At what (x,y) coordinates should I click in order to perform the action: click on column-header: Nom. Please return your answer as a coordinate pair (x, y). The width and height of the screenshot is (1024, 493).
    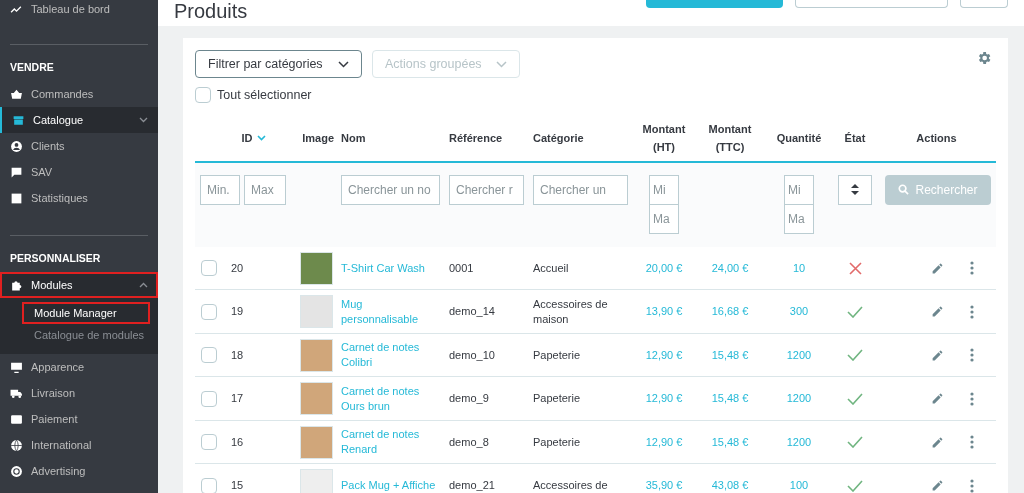
    Looking at the image, I should click on (353, 137).